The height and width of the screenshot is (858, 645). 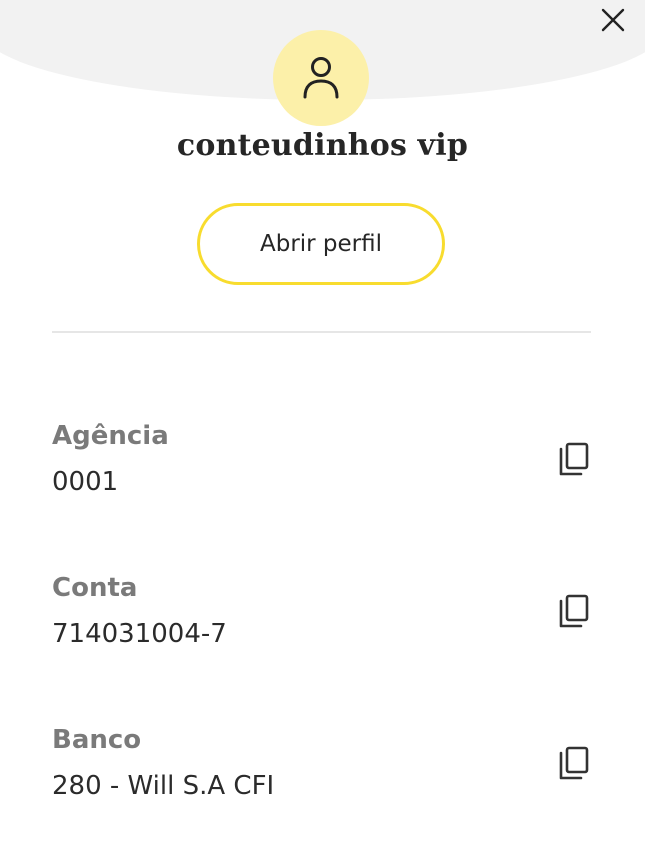 What do you see at coordinates (97, 740) in the screenshot?
I see `banco-label: Banco` at bounding box center [97, 740].